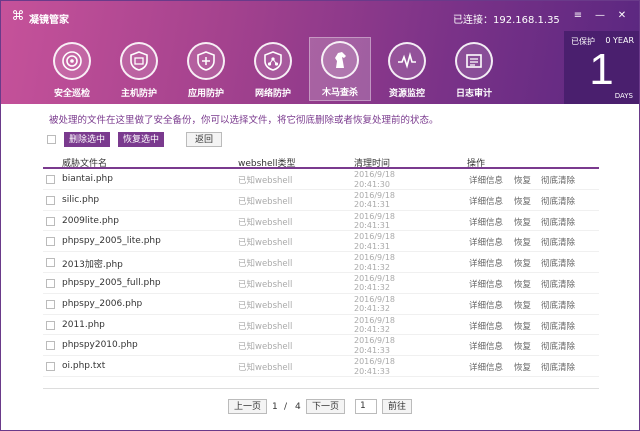 The image size is (640, 431). Describe the element at coordinates (474, 70) in the screenshot. I see `nav-item-log-audit: 日志审计` at that location.